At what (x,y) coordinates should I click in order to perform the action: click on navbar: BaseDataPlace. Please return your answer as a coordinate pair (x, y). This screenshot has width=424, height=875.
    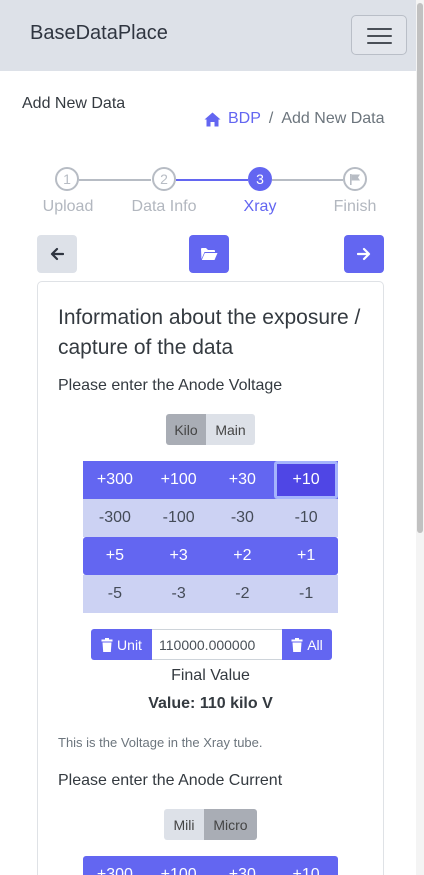
    Looking at the image, I should click on (212, 35).